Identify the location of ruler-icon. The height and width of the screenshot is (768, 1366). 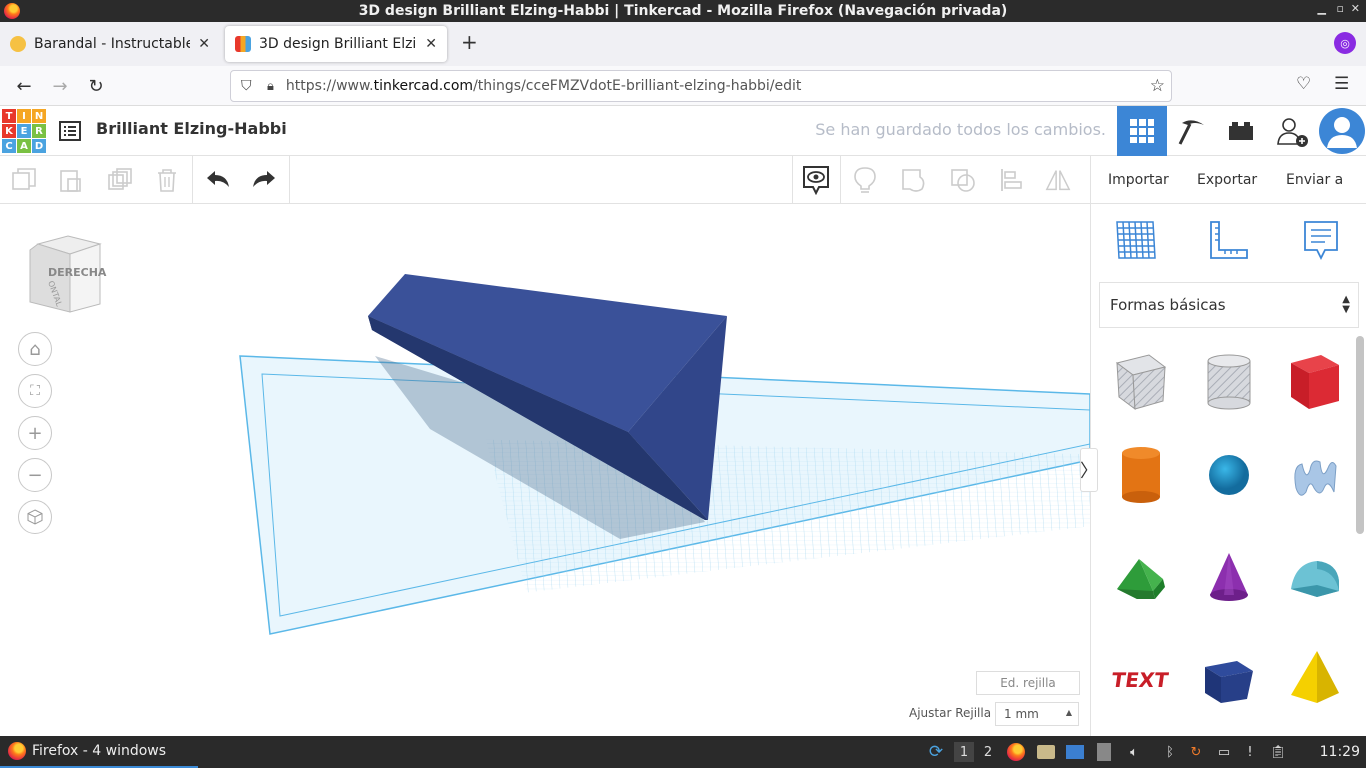
(1229, 240).